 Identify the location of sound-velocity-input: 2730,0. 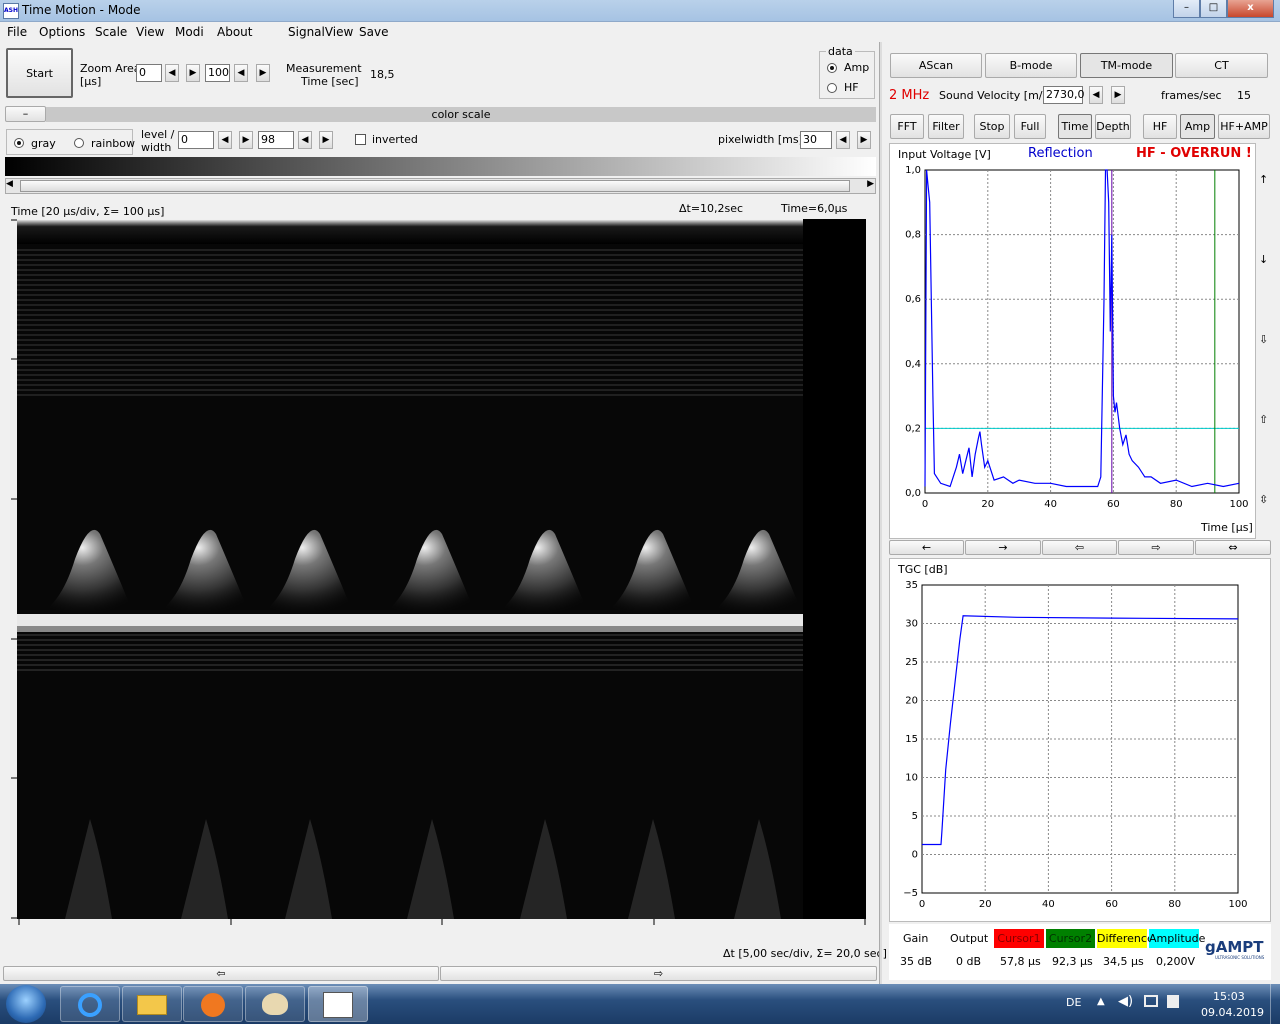
(1064, 95).